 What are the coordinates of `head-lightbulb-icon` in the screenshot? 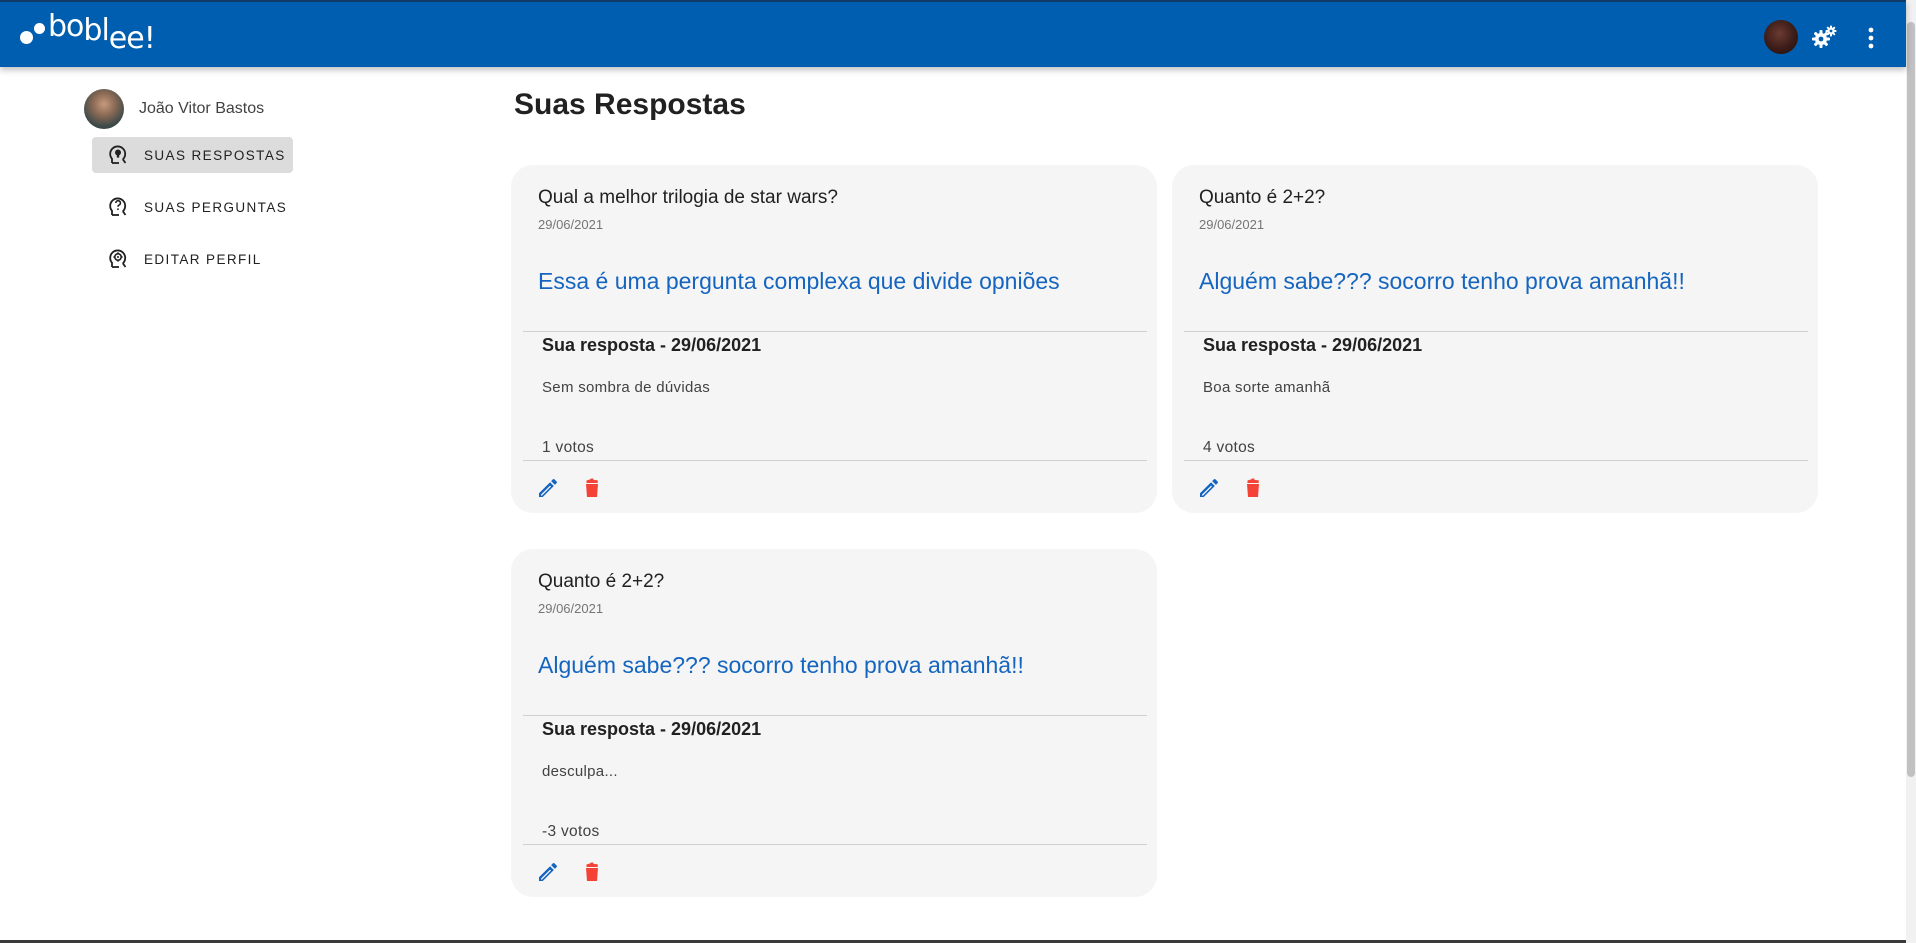 It's located at (118, 155).